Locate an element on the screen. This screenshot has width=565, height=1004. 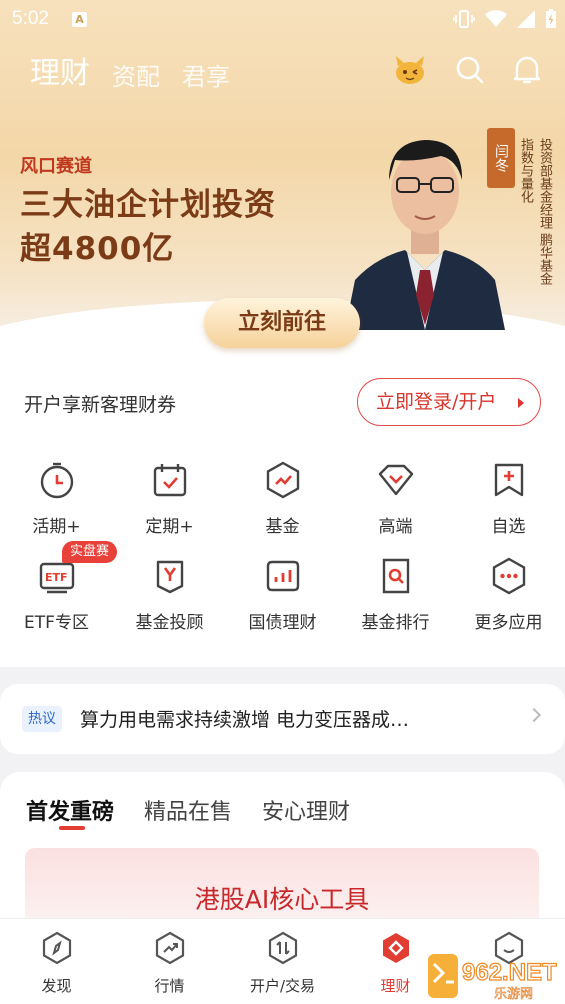
section-tabs: 首发重磅 精品在售 安心理财 is located at coordinates (188, 810).